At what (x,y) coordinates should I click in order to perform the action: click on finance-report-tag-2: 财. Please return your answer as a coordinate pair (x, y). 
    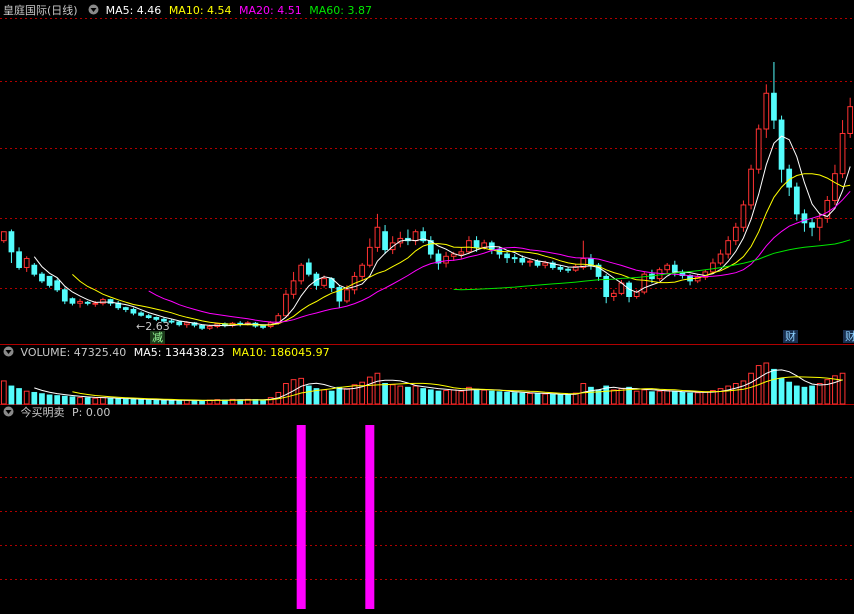
    Looking at the image, I should click on (848, 336).